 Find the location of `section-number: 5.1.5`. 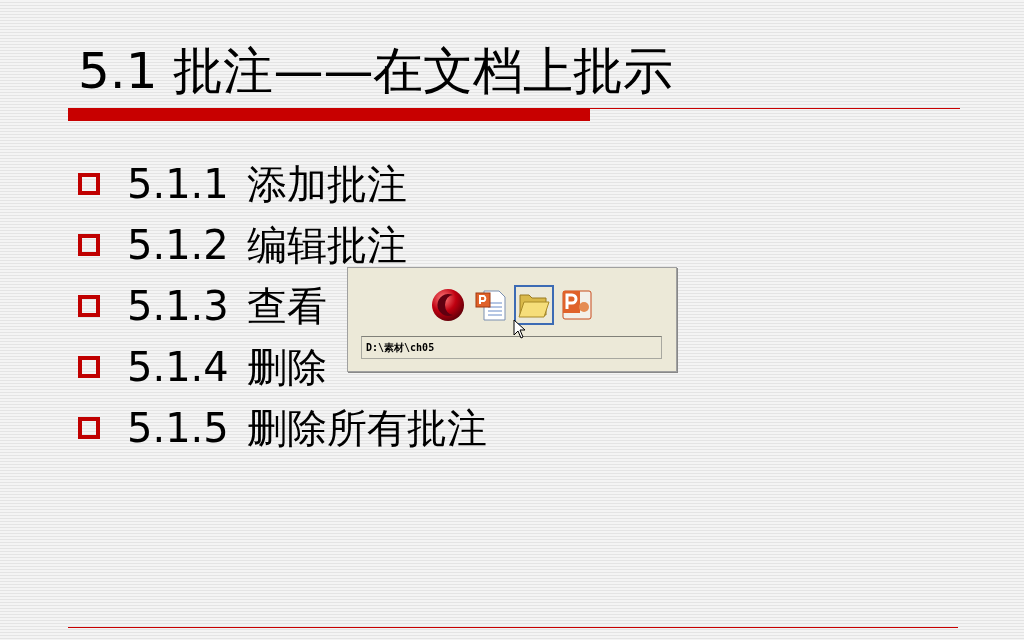

section-number: 5.1.5 is located at coordinates (178, 428).